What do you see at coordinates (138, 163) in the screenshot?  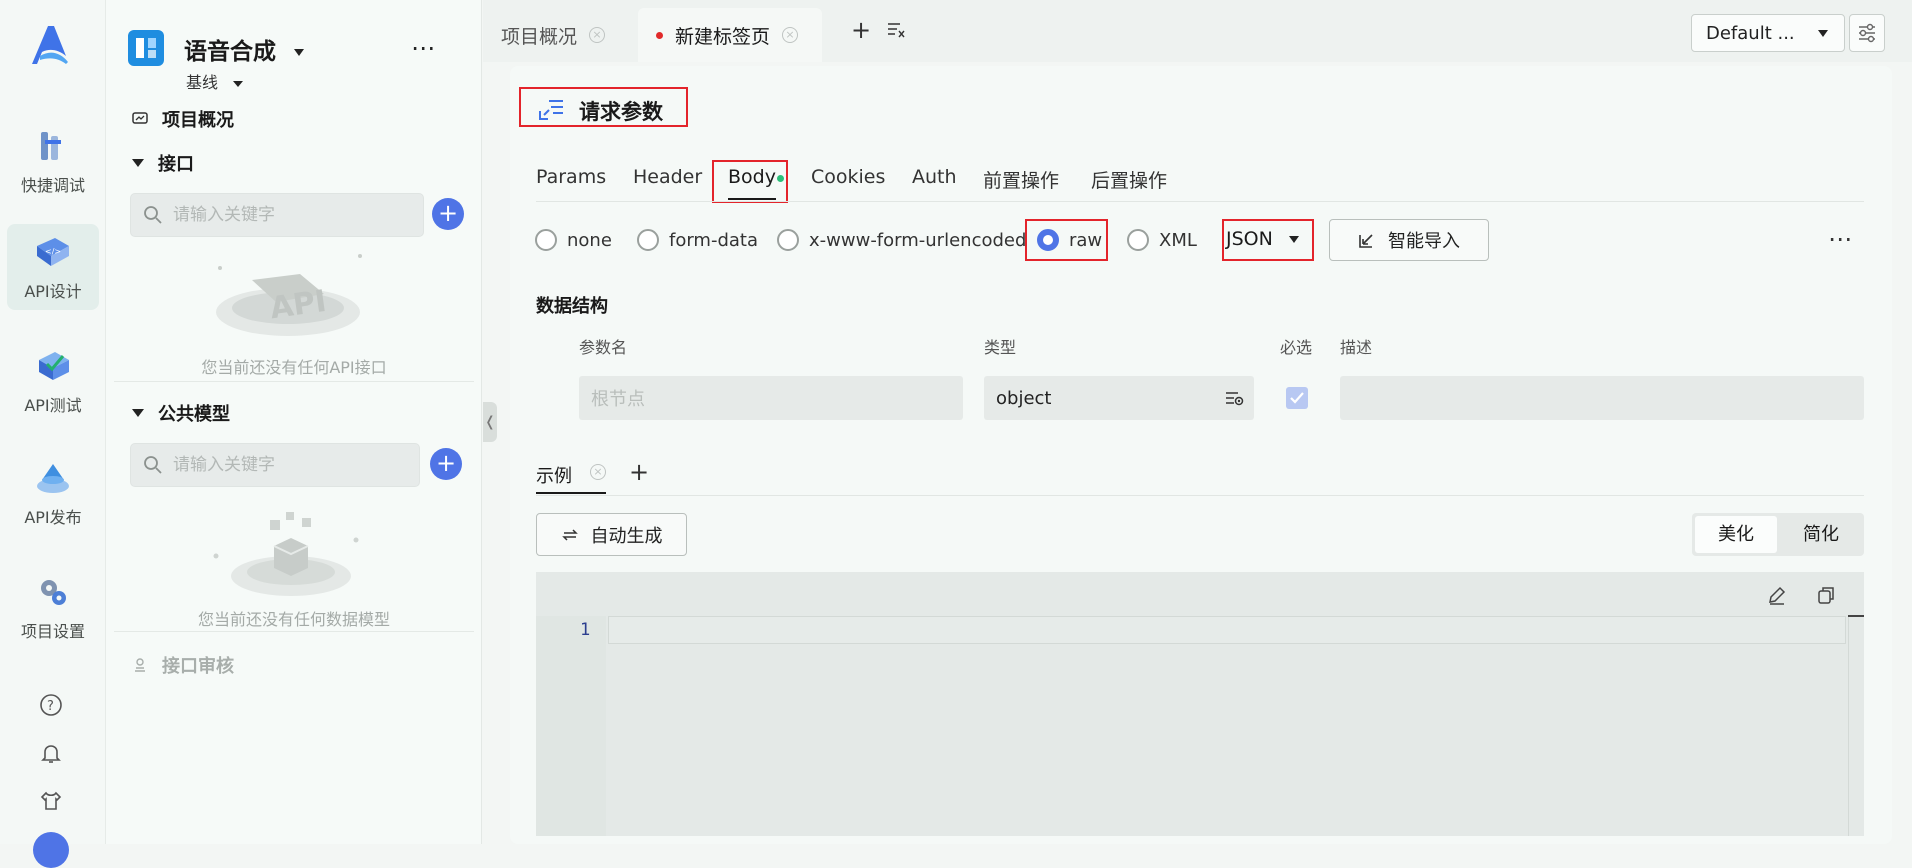 I see `triangle-down-icon` at bounding box center [138, 163].